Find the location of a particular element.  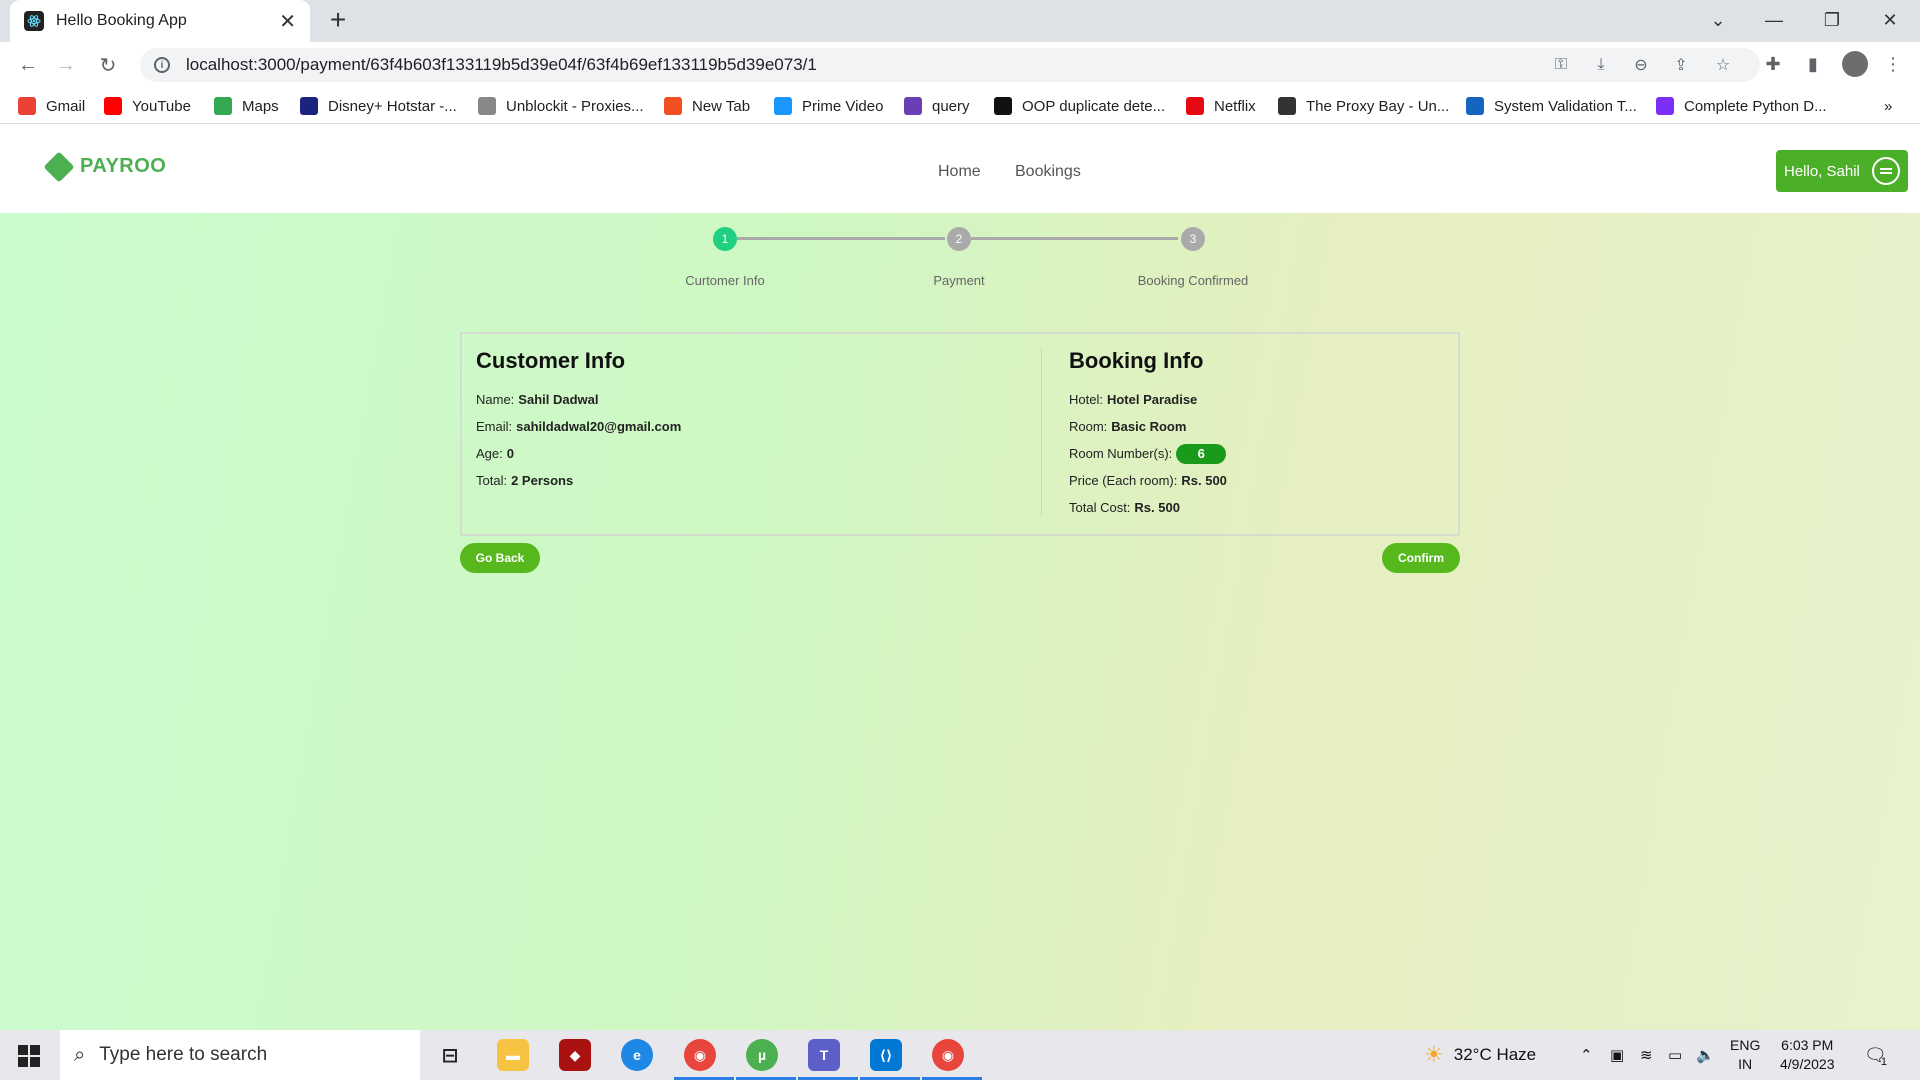

prime-icon is located at coordinates (783, 106).